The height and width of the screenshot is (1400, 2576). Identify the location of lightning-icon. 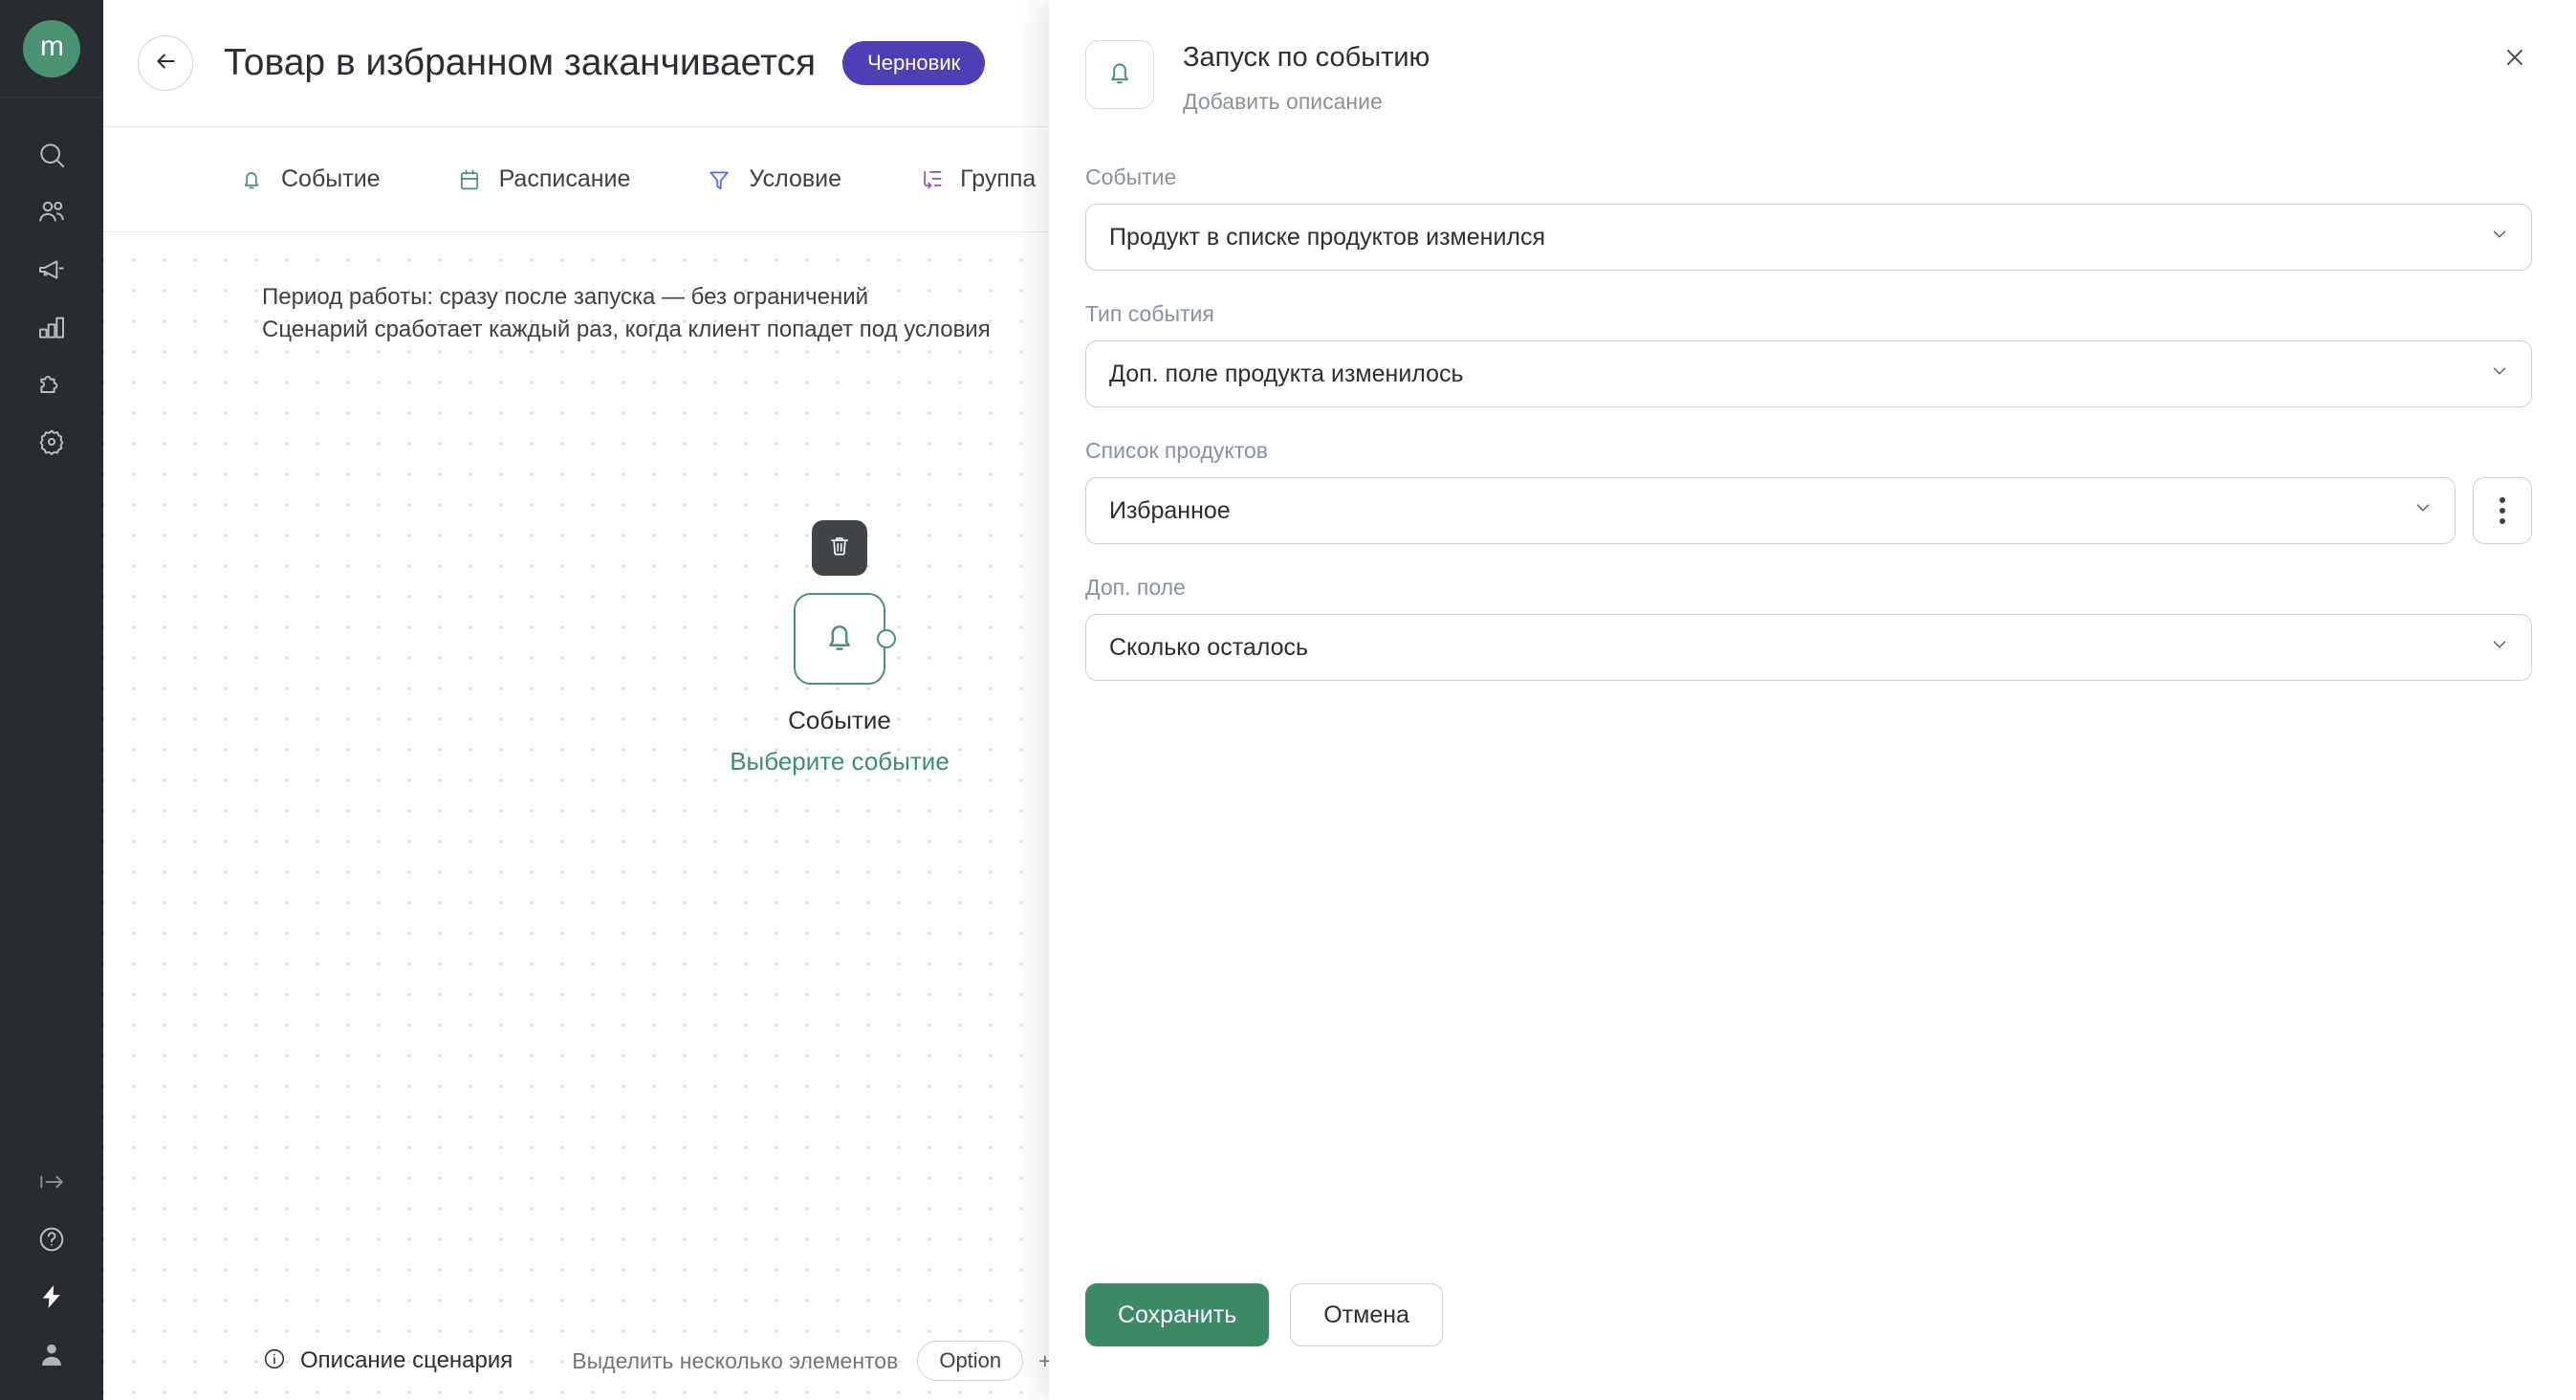
(51, 1296).